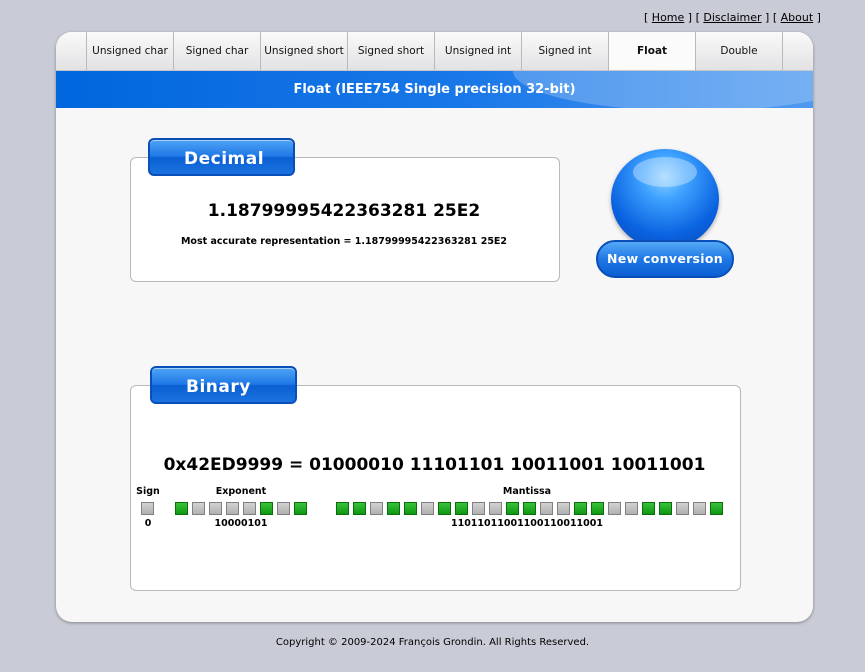  I want to click on tab-unsigned-short: Unsigned short, so click(303, 51).